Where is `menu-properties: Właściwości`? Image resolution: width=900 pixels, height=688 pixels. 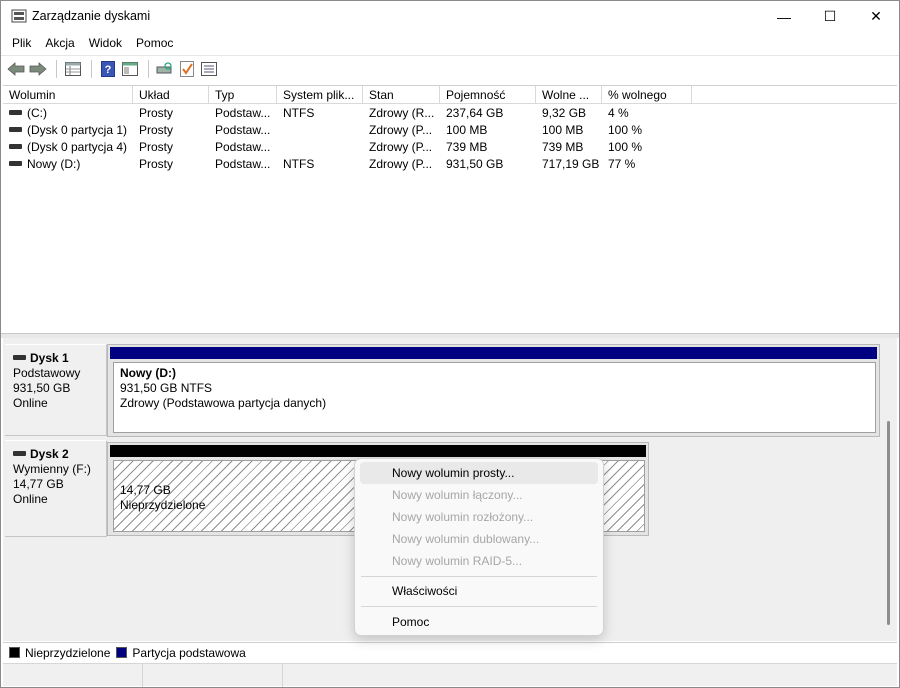 menu-properties: Właściwości is located at coordinates (479, 591).